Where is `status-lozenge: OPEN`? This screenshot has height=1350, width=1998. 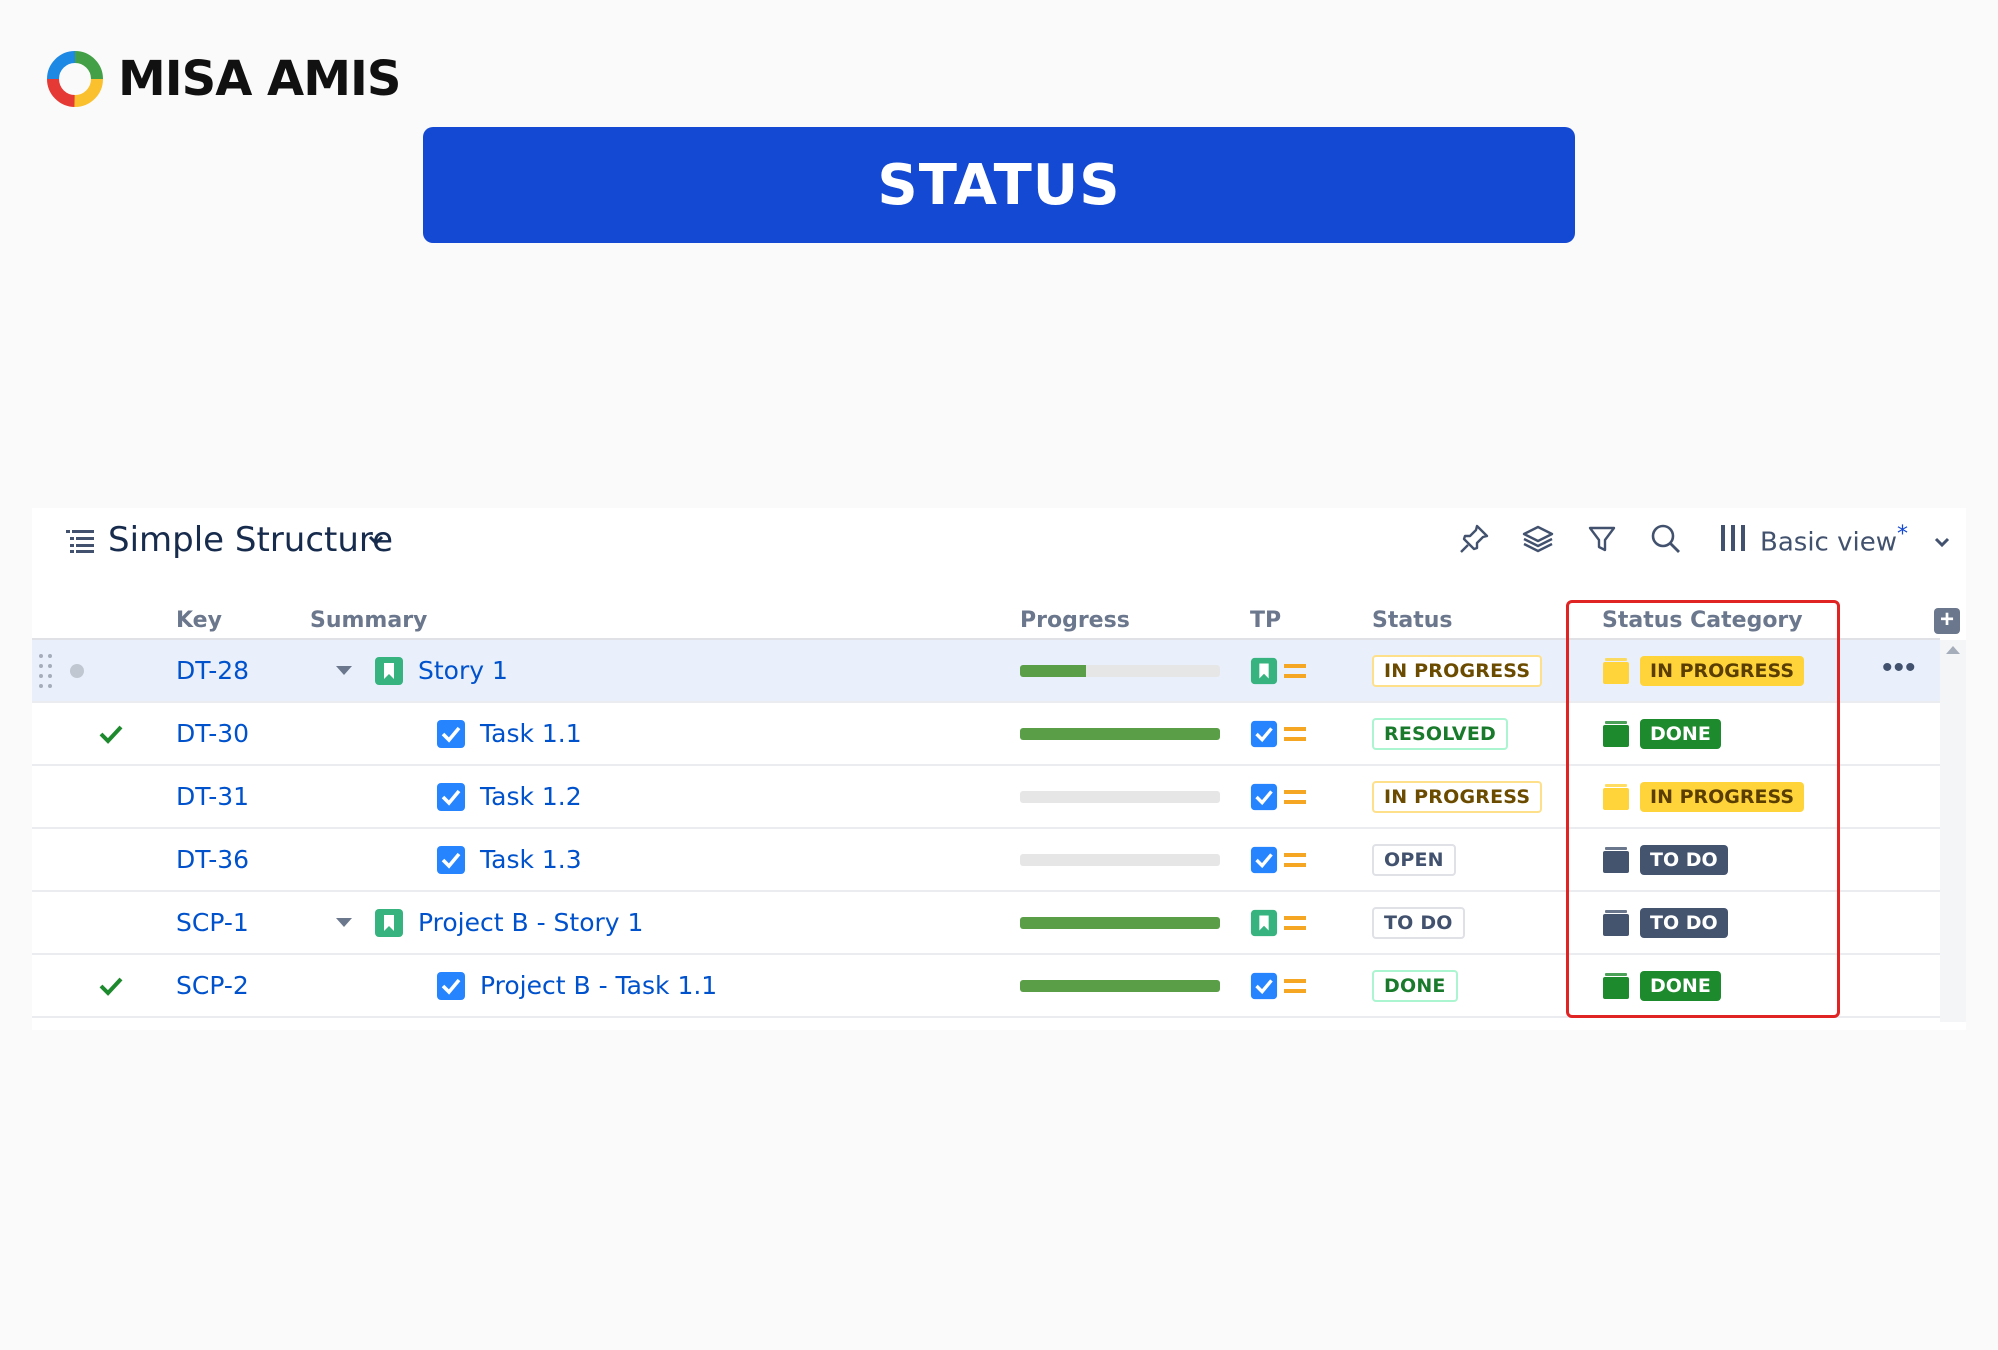 status-lozenge: OPEN is located at coordinates (1414, 859).